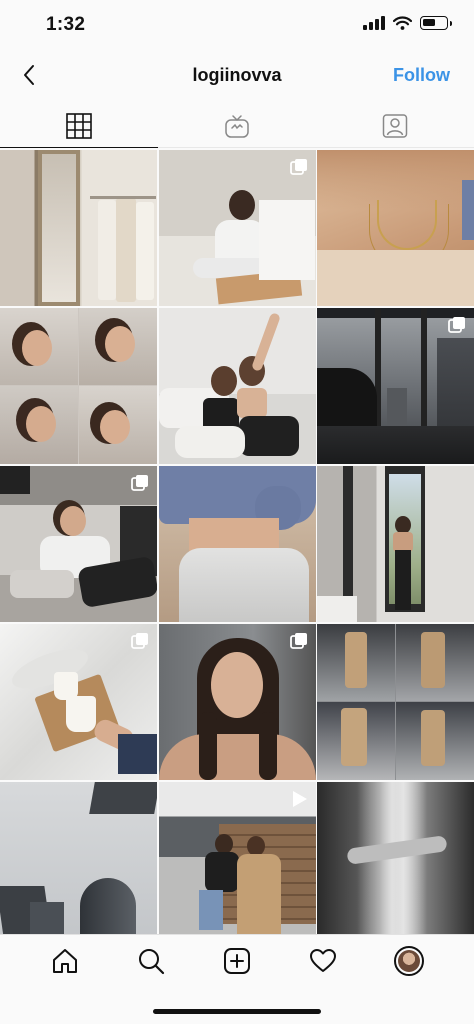 Image resolution: width=474 pixels, height=1024 pixels. I want to click on status-time: 1:32, so click(66, 24).